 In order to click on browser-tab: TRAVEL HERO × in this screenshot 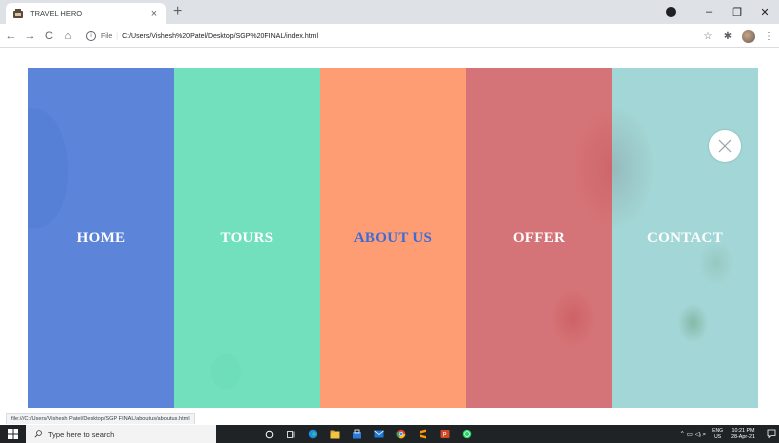, I will do `click(86, 13)`.